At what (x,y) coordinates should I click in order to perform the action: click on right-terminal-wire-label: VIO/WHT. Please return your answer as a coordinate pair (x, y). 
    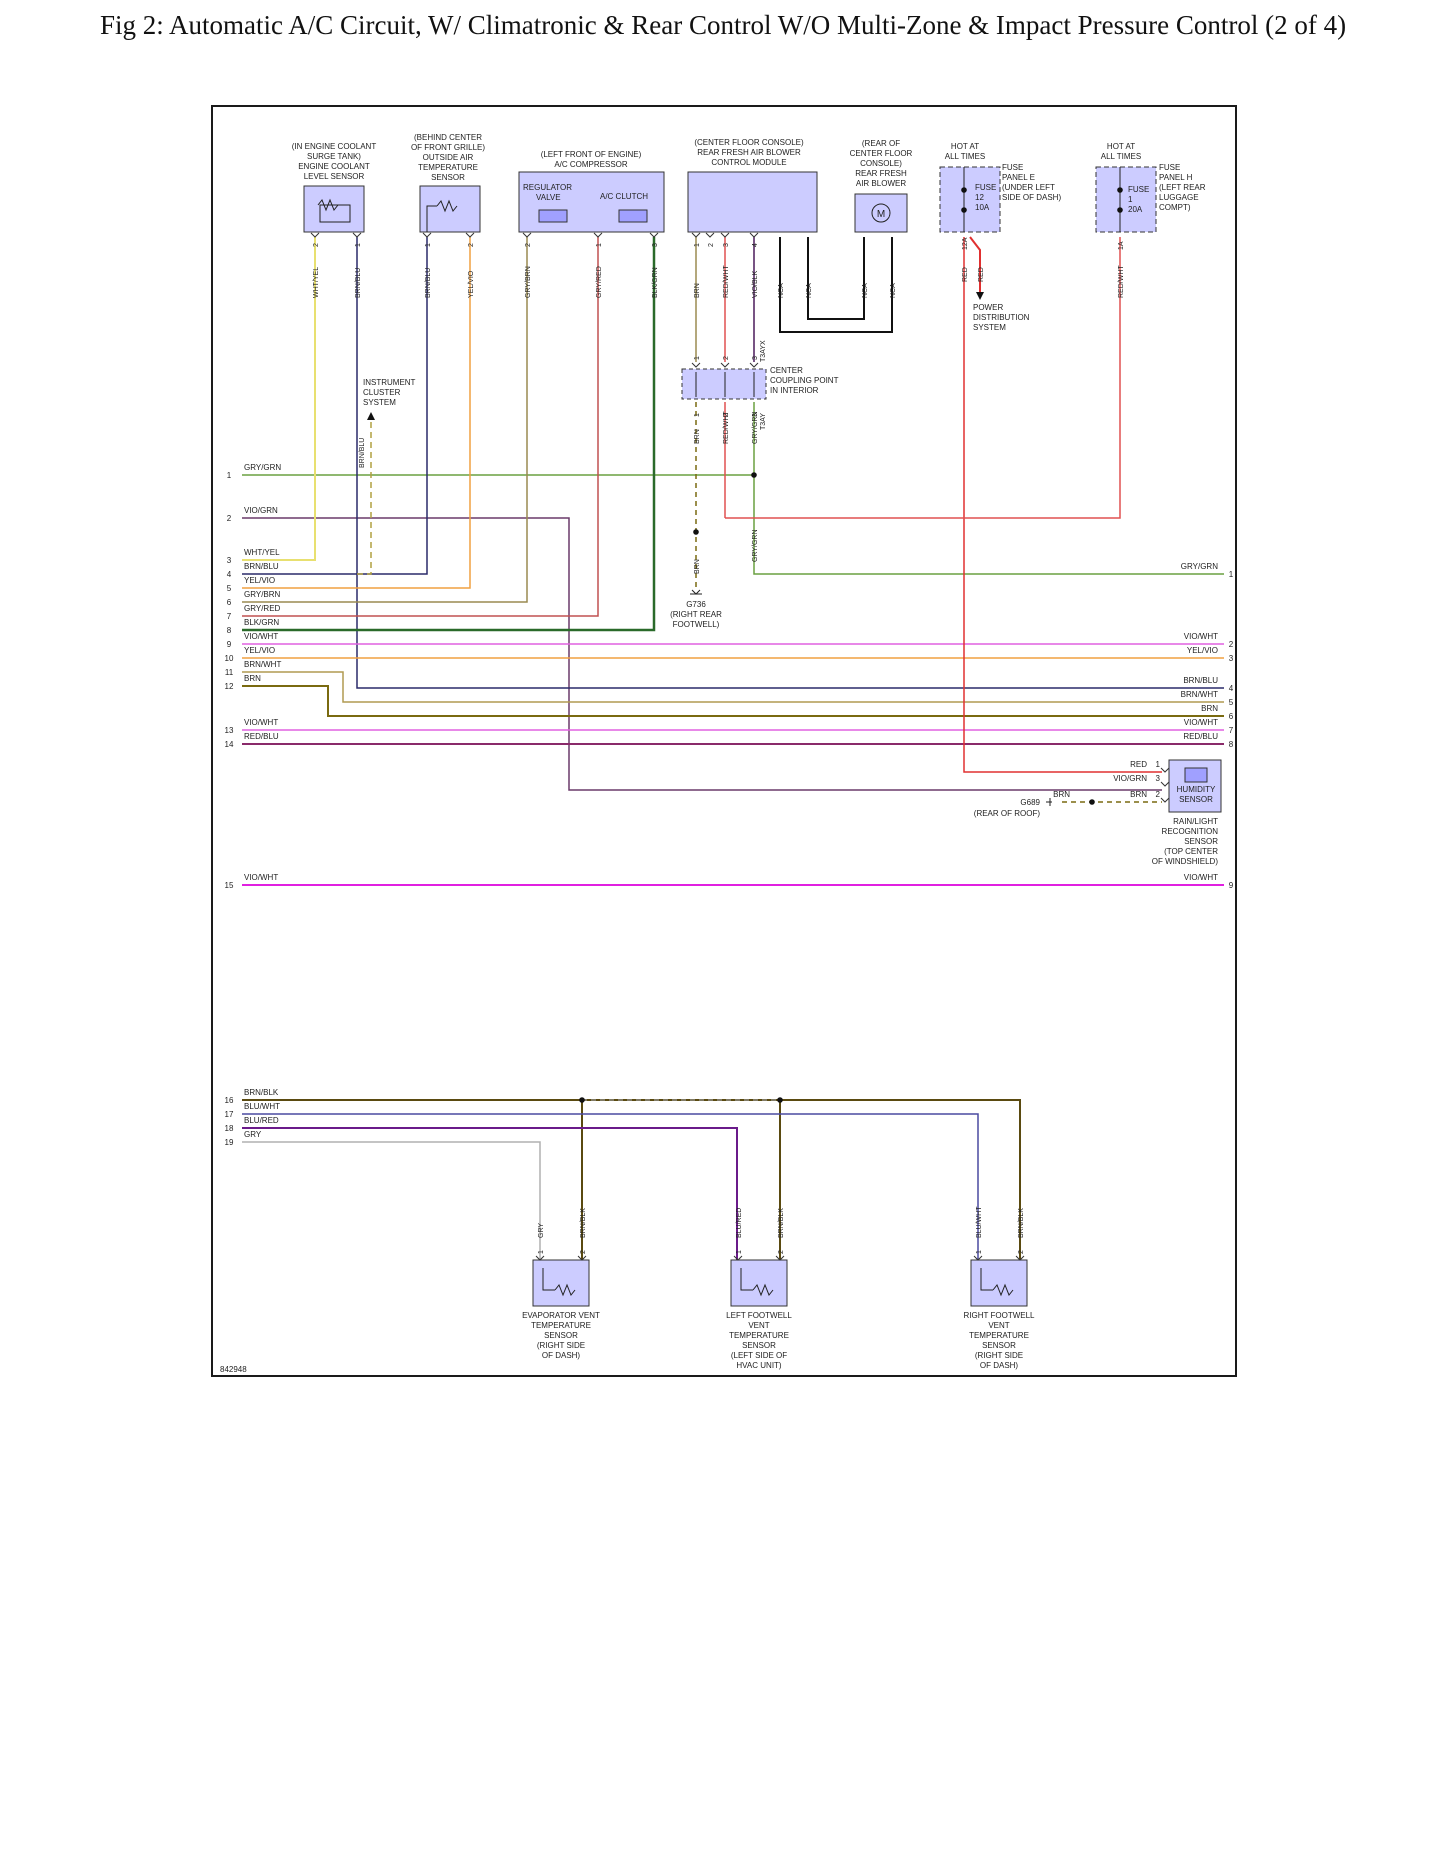
    Looking at the image, I should click on (1201, 636).